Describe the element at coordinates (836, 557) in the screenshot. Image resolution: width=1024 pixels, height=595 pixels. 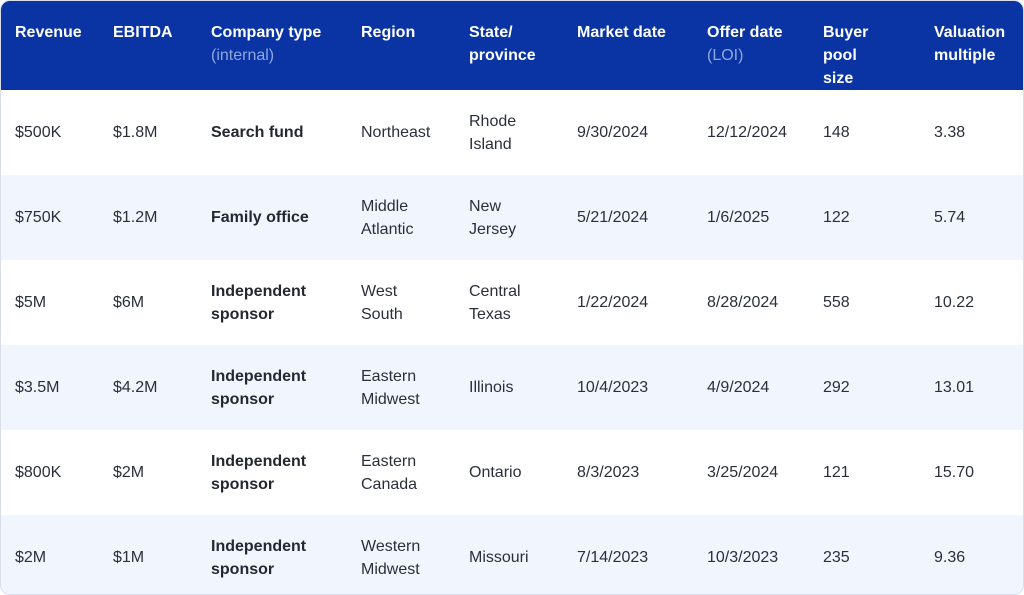
I see `cell-buyer-pool: 235` at that location.